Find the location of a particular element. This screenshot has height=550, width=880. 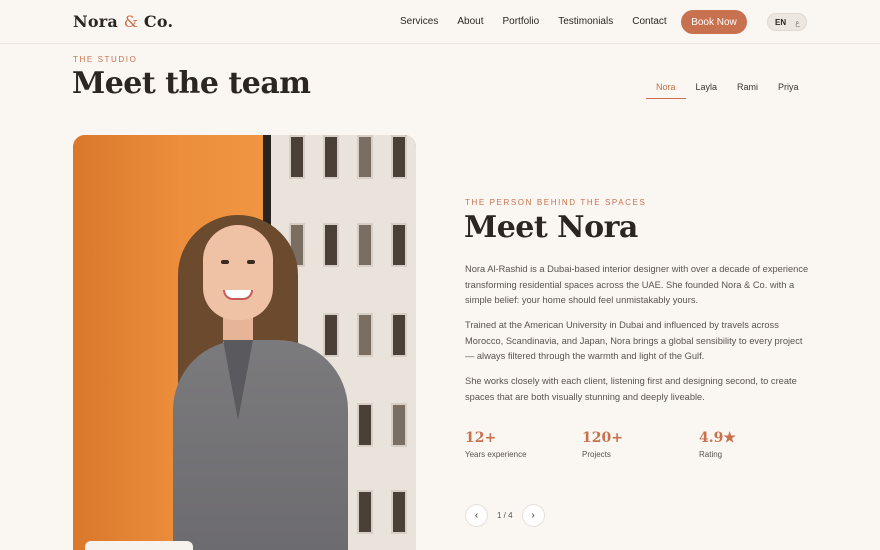

stat-rating: 4.9★ Rating is located at coordinates (717, 444).